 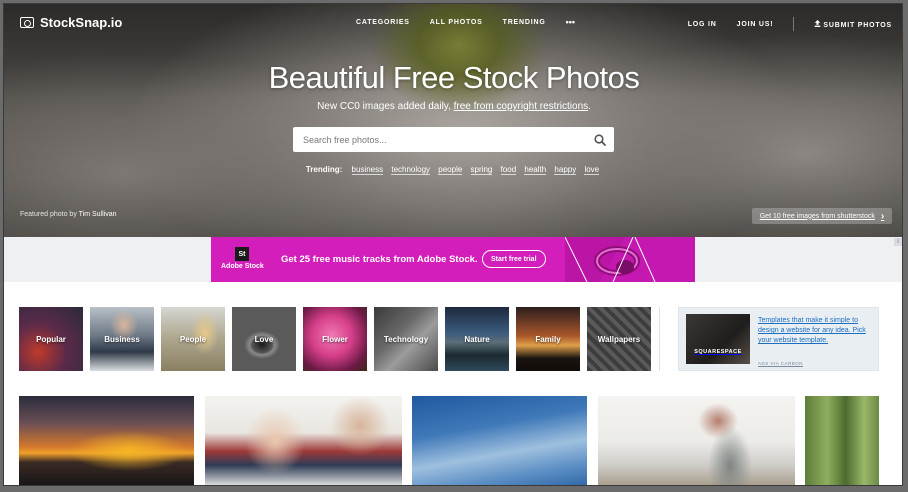 What do you see at coordinates (508, 170) in the screenshot?
I see `trend-tag-food: food` at bounding box center [508, 170].